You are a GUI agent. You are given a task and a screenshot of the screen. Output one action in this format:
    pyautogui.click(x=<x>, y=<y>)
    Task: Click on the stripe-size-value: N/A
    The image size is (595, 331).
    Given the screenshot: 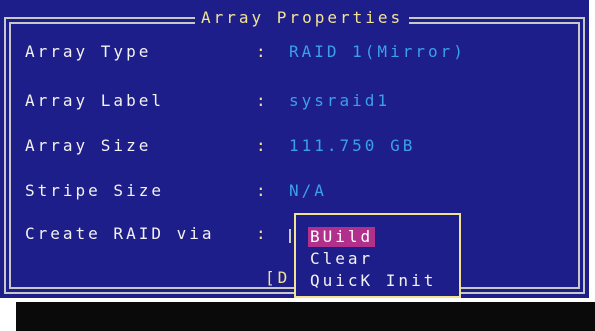 What is the action you would take?
    pyautogui.click(x=308, y=190)
    